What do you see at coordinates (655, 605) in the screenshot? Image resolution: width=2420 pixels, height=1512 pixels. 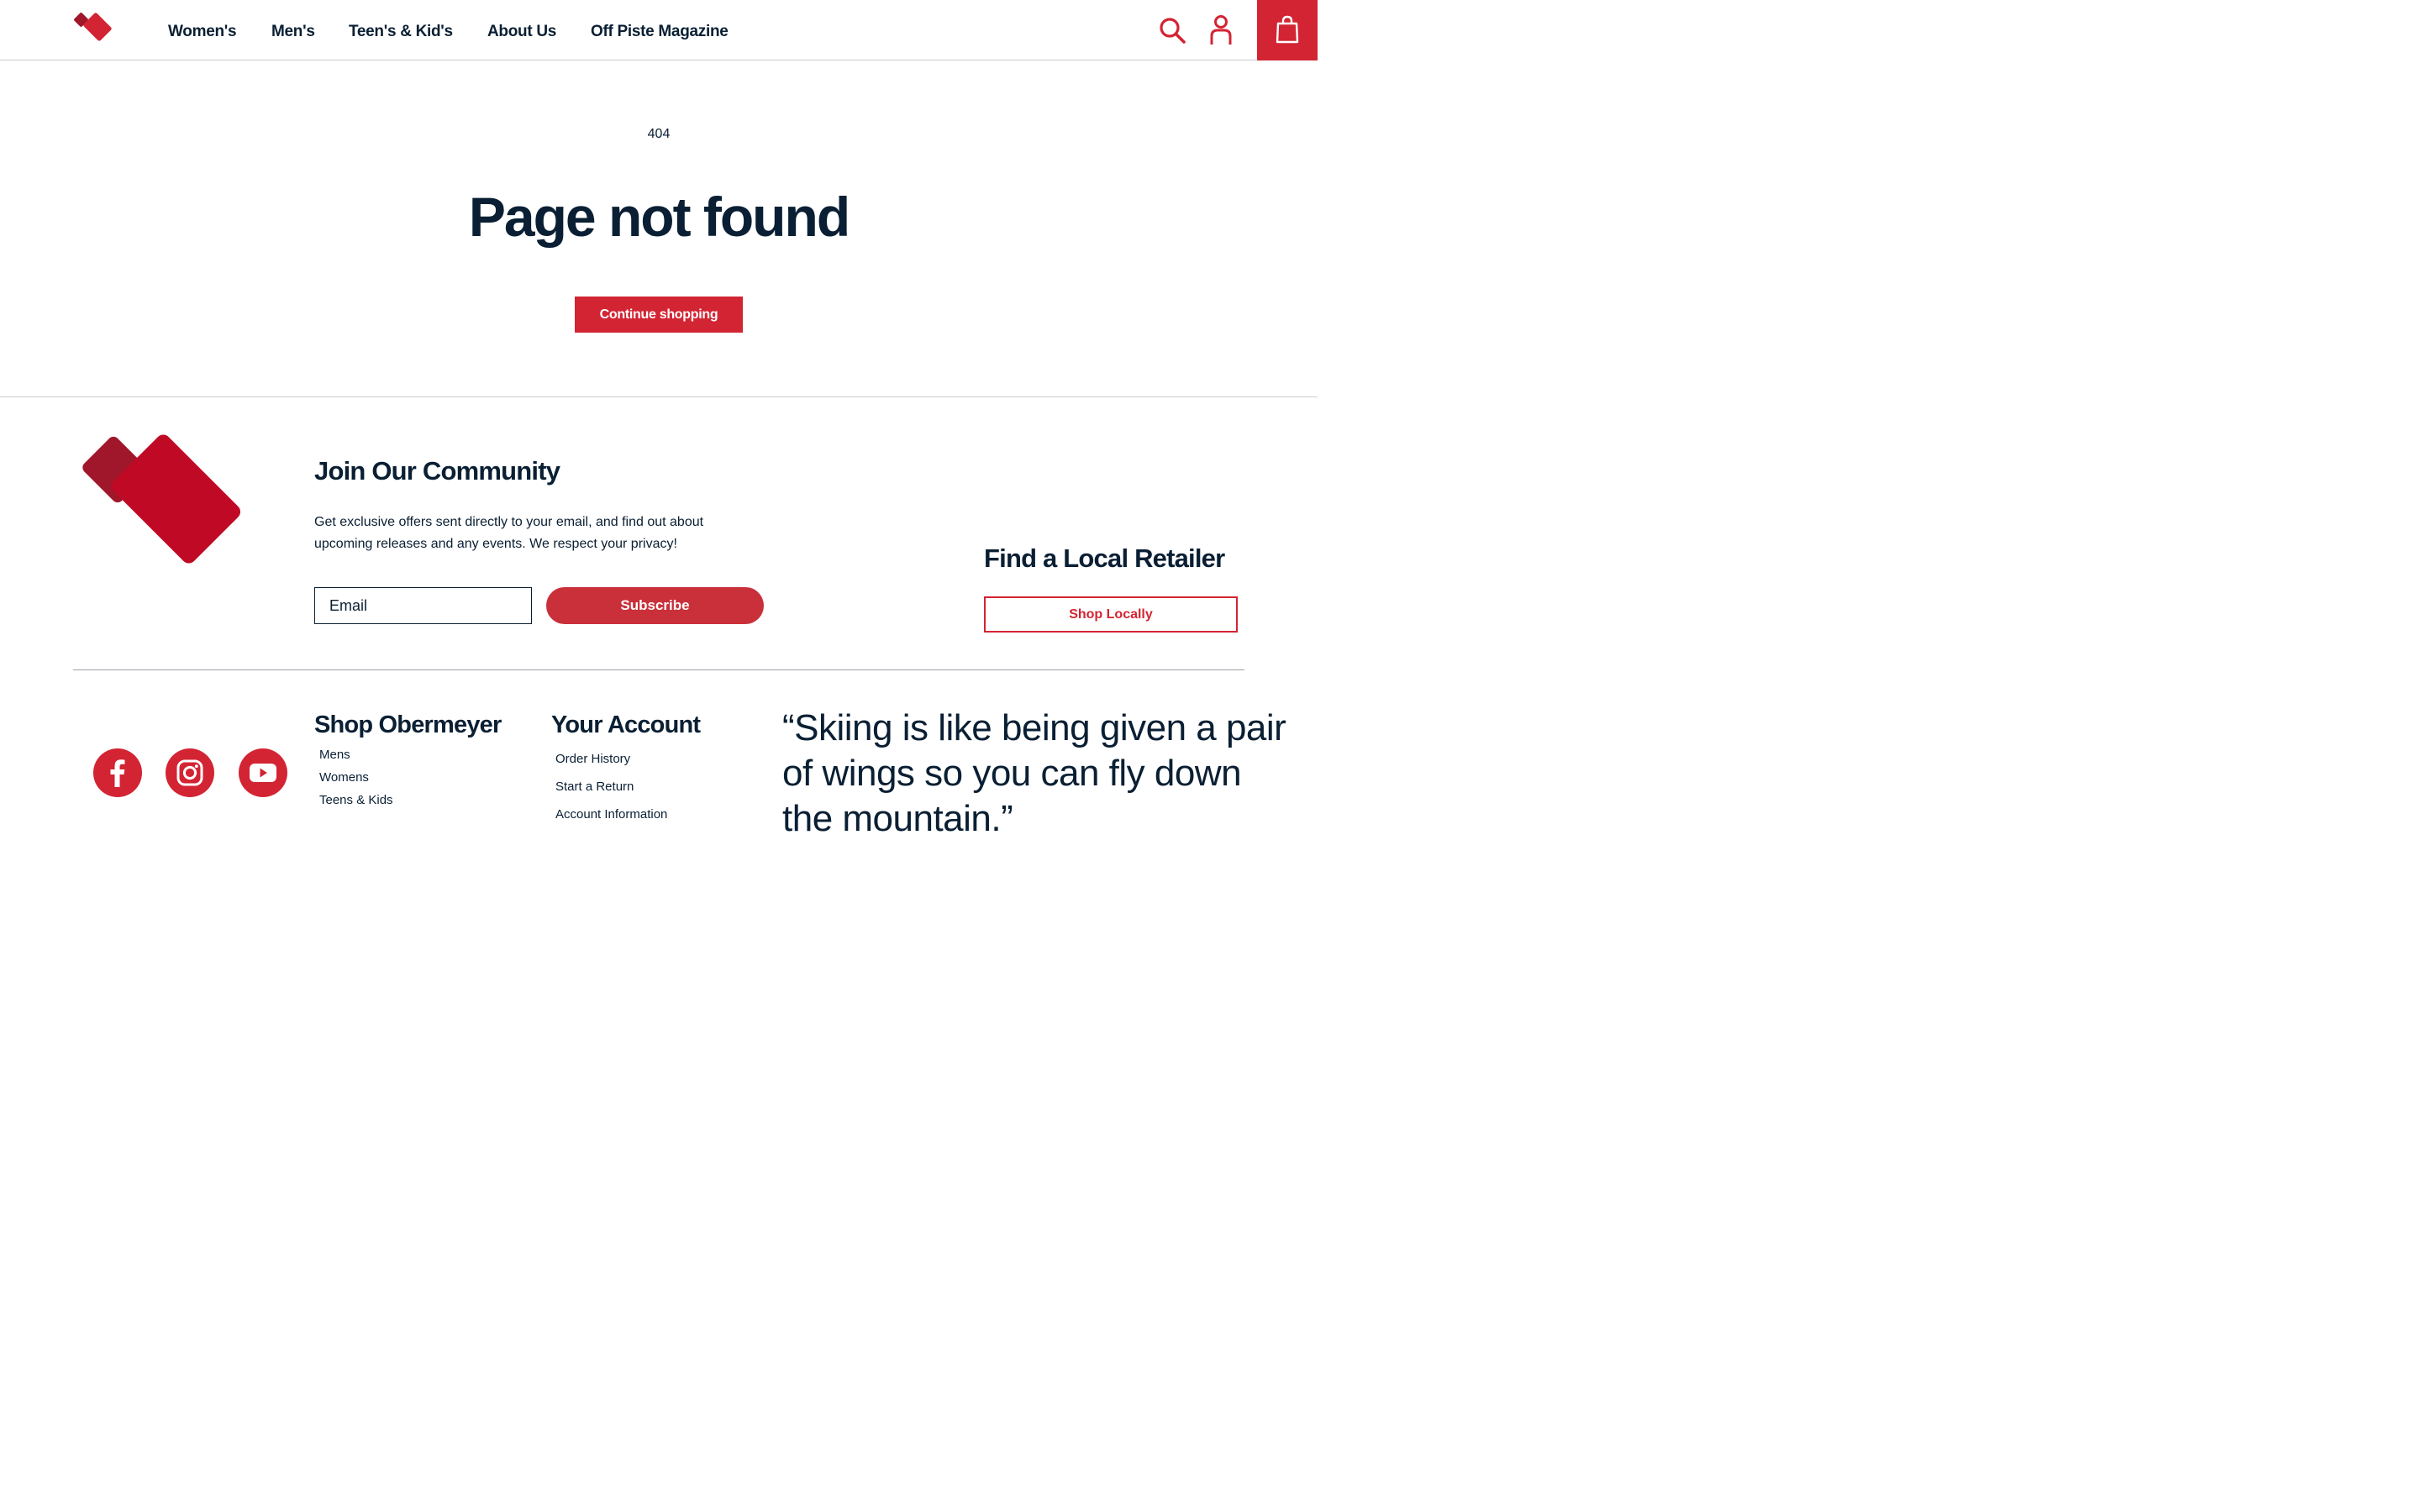 I see `subscribe-button: Subscribe` at bounding box center [655, 605].